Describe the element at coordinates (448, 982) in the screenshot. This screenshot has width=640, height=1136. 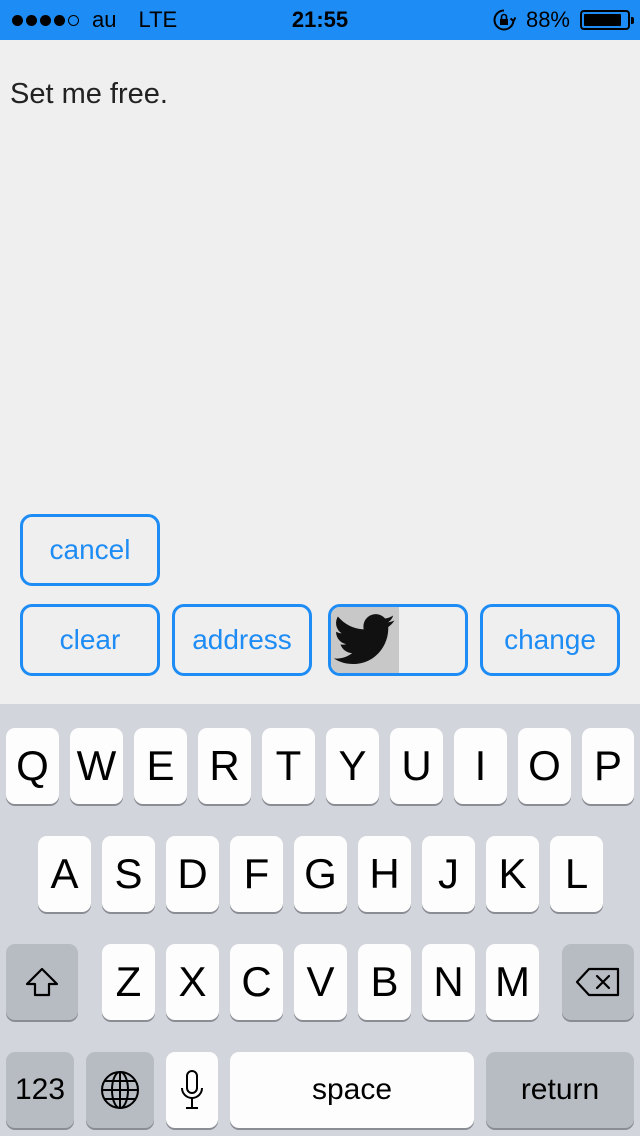
I see `key-n: N` at that location.